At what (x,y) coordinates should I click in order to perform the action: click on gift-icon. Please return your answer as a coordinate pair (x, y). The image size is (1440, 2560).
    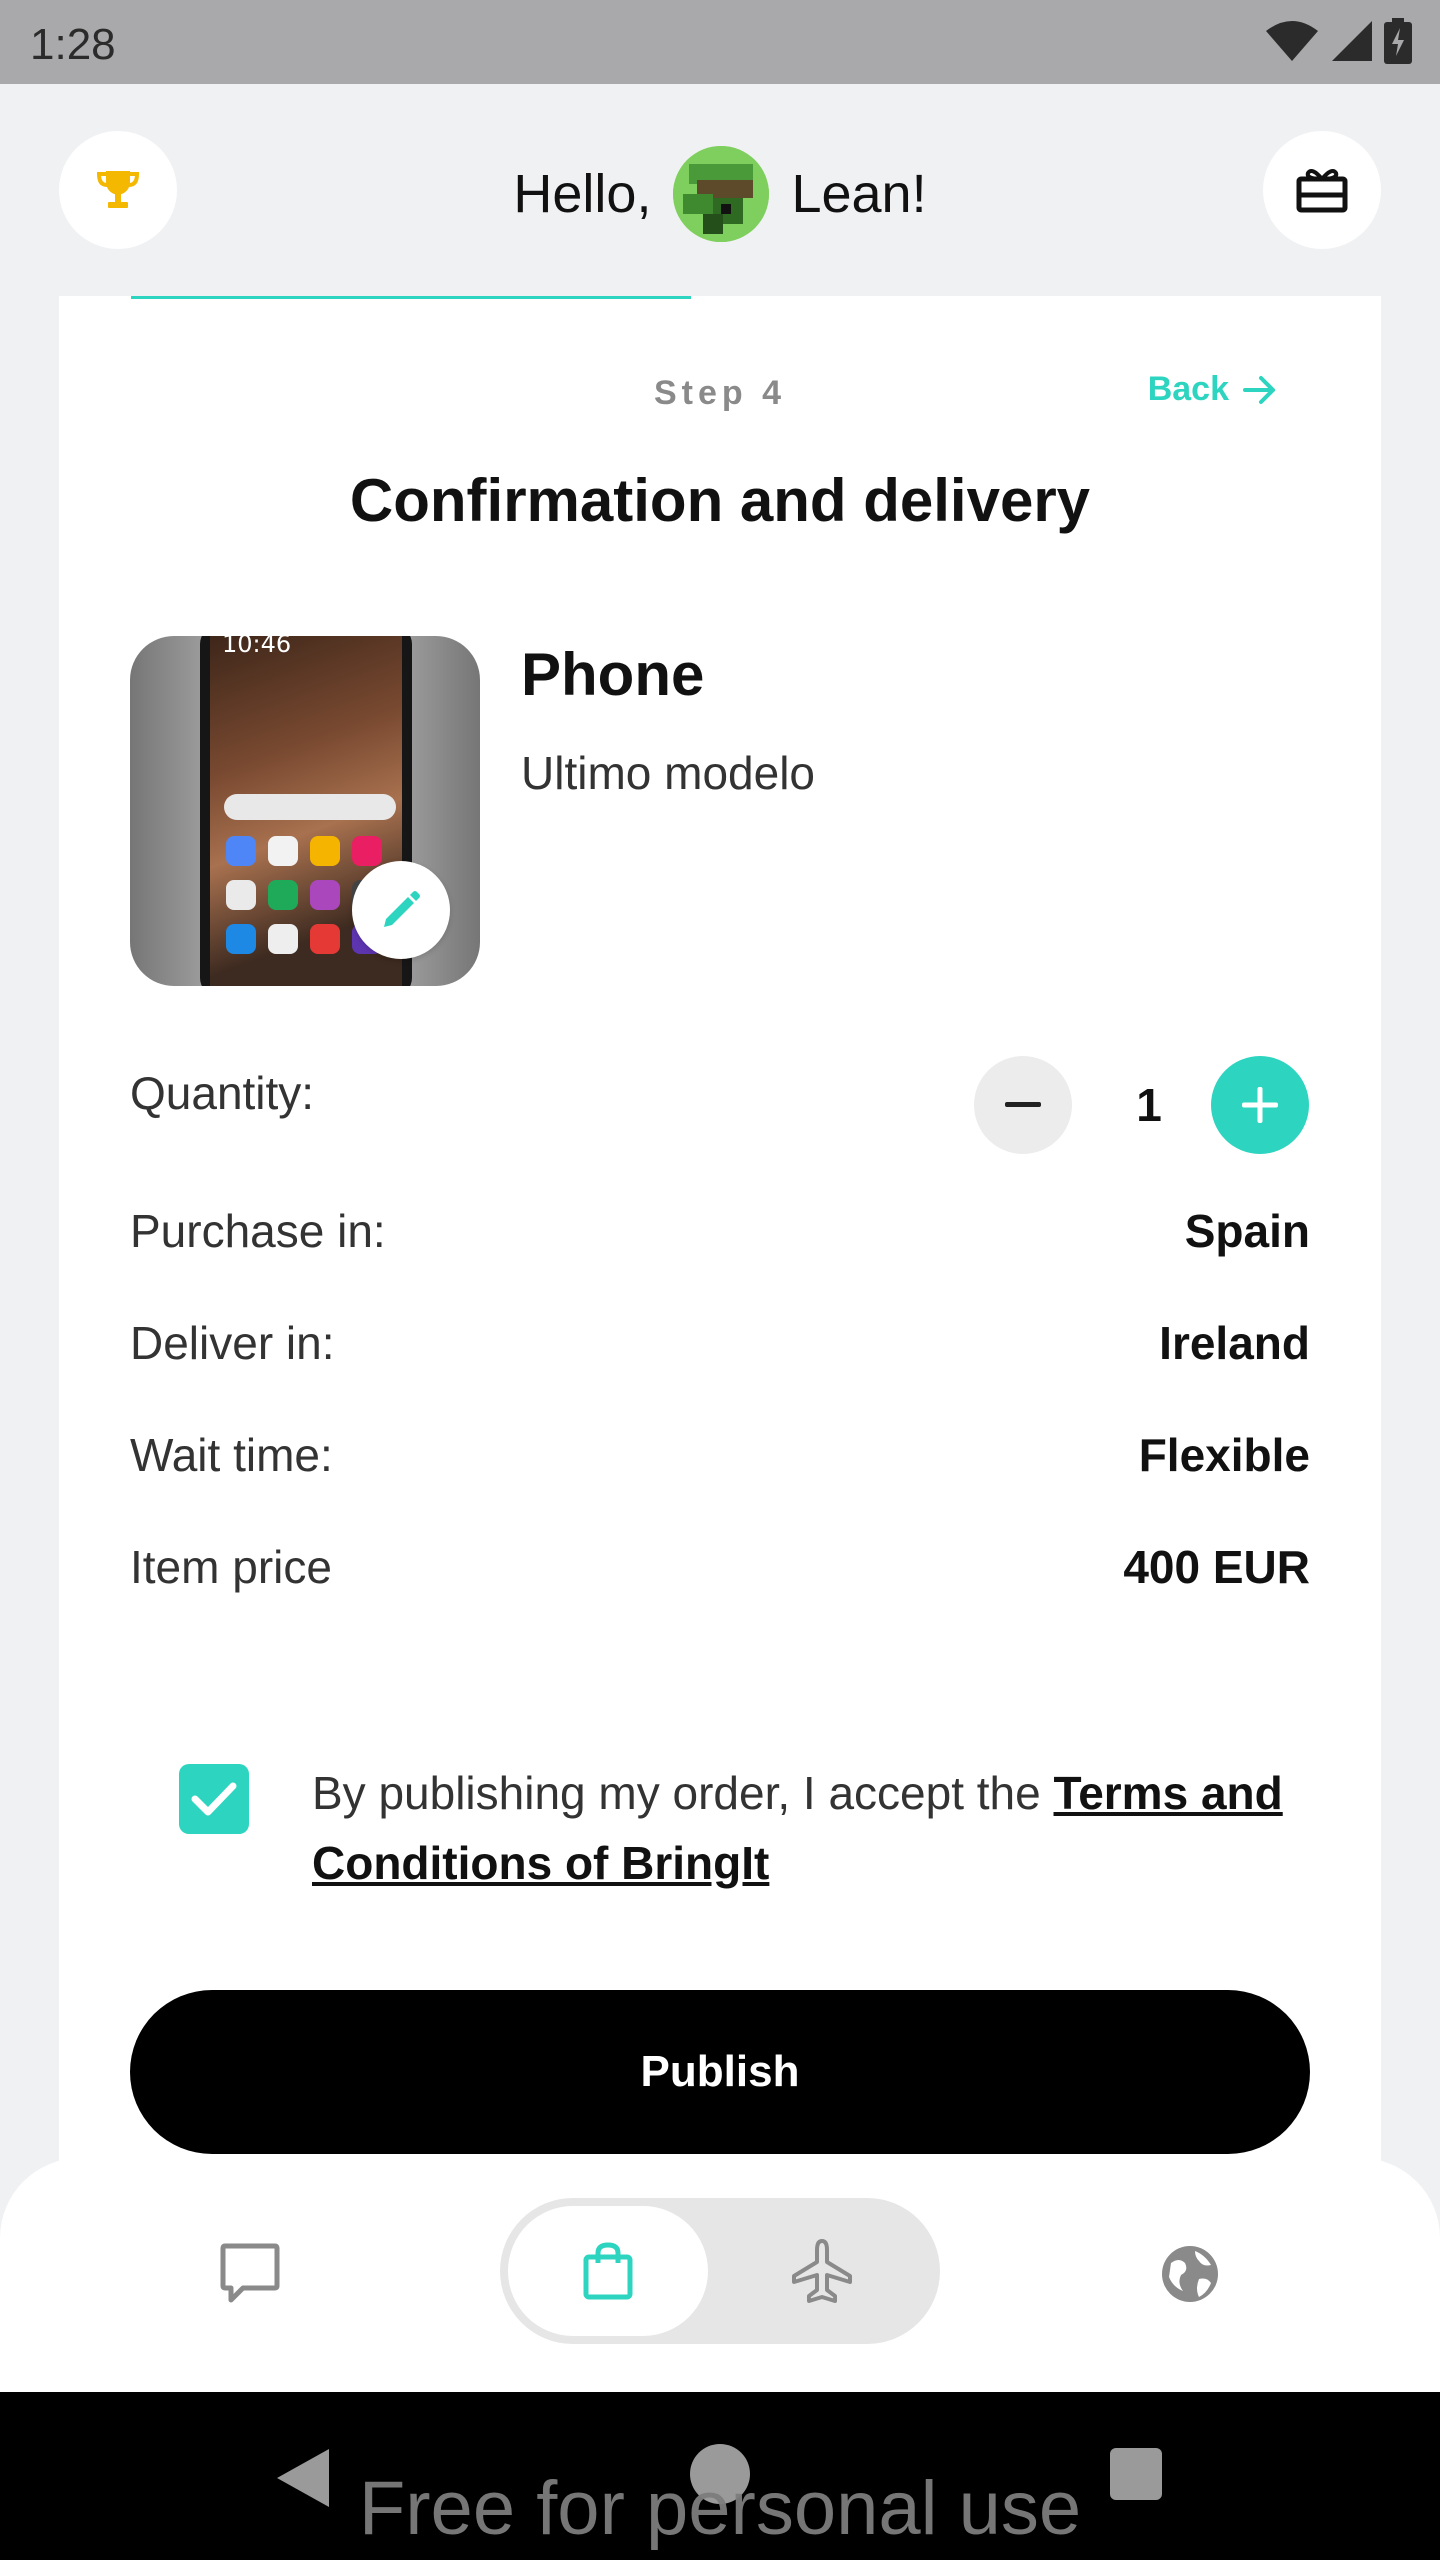
    Looking at the image, I should click on (1322, 191).